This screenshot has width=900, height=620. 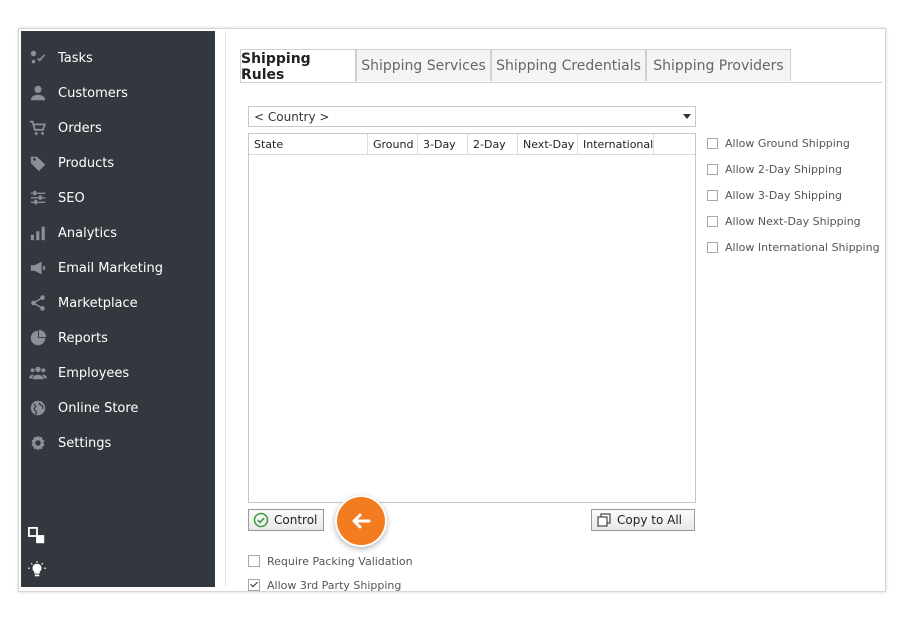 What do you see at coordinates (292, 116) in the screenshot?
I see `country-select-value: < Country >` at bounding box center [292, 116].